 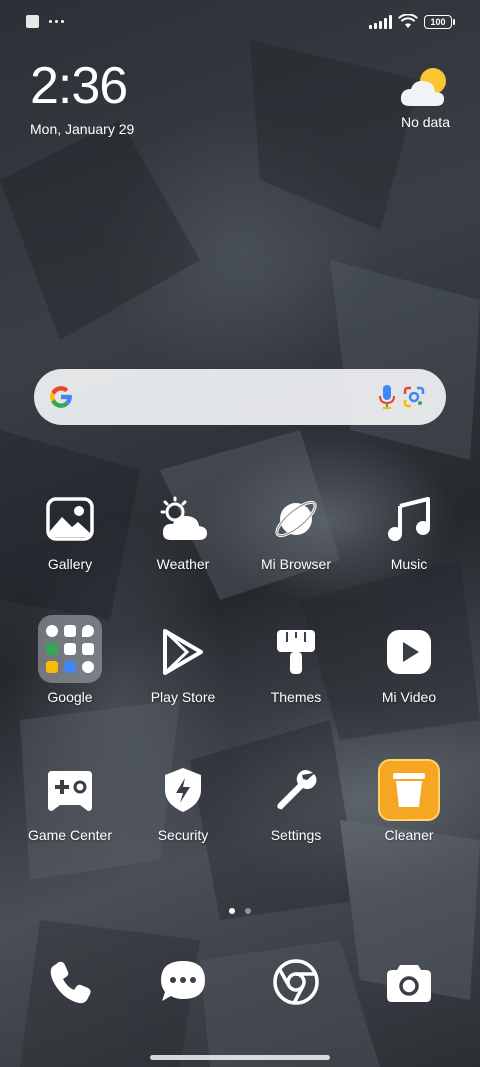 I want to click on battery-icon: 100, so click(x=439, y=21).